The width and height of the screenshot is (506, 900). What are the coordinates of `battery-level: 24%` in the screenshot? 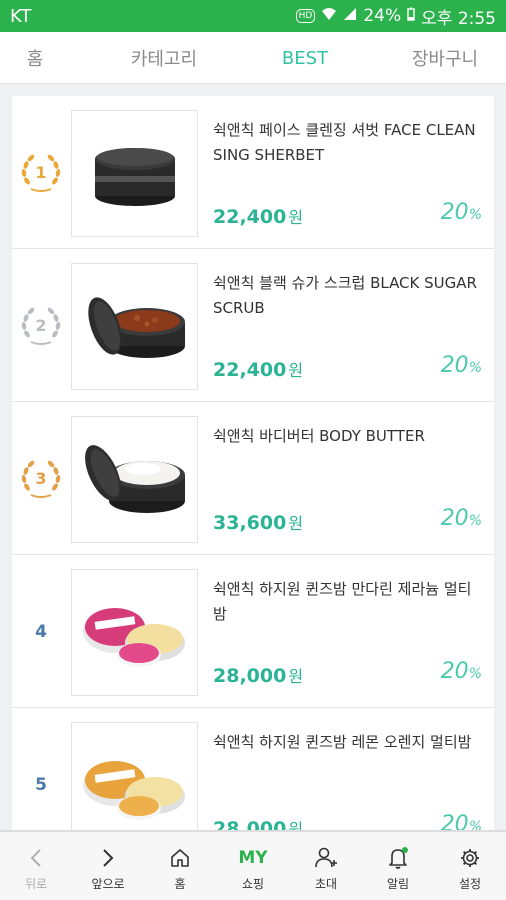 It's located at (382, 16).